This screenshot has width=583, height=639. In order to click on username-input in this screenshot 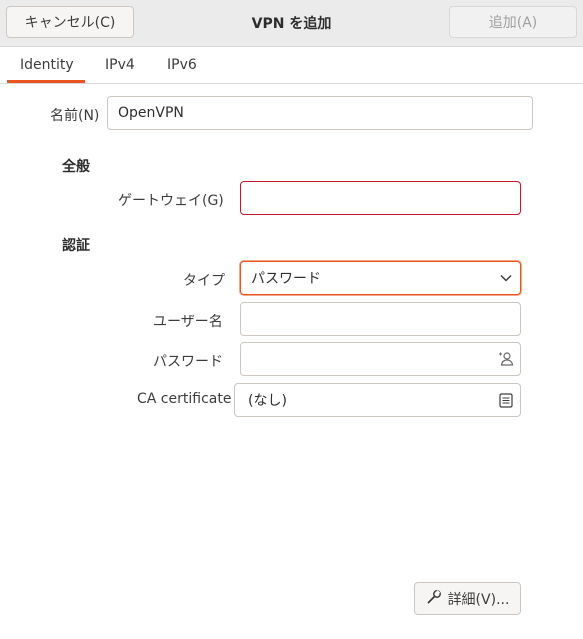, I will do `click(380, 319)`.